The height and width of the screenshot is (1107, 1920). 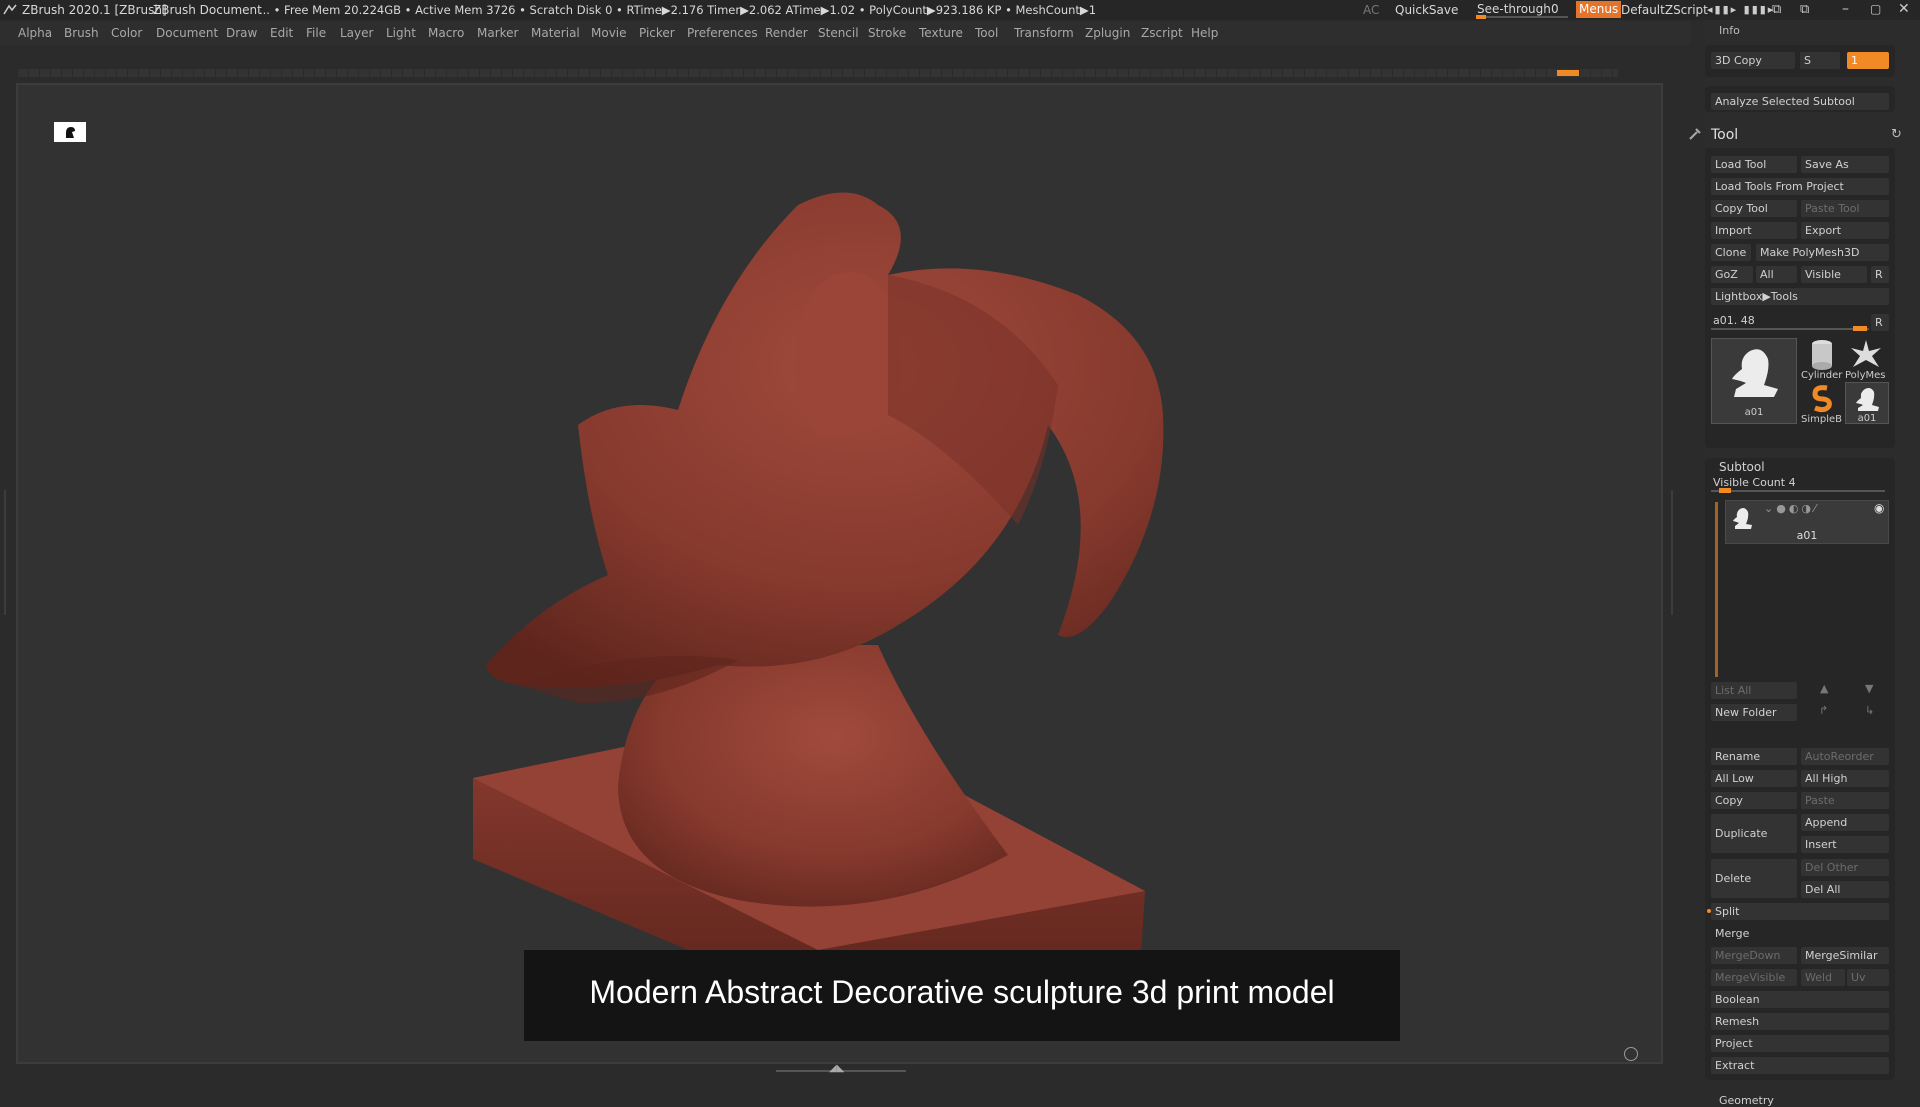 I want to click on menu-tool: Tool, so click(x=986, y=33).